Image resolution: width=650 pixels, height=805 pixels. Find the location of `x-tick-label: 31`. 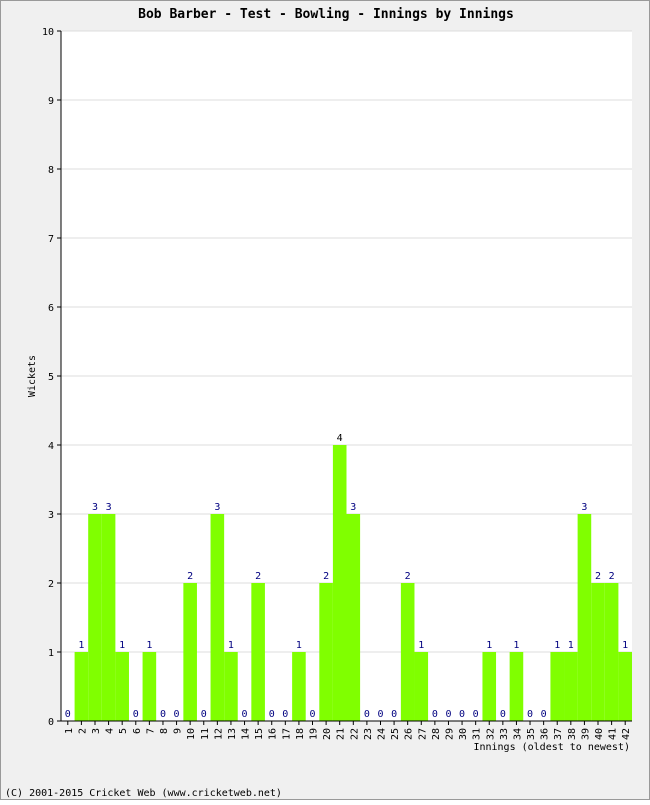

x-tick-label: 31 is located at coordinates (477, 734).